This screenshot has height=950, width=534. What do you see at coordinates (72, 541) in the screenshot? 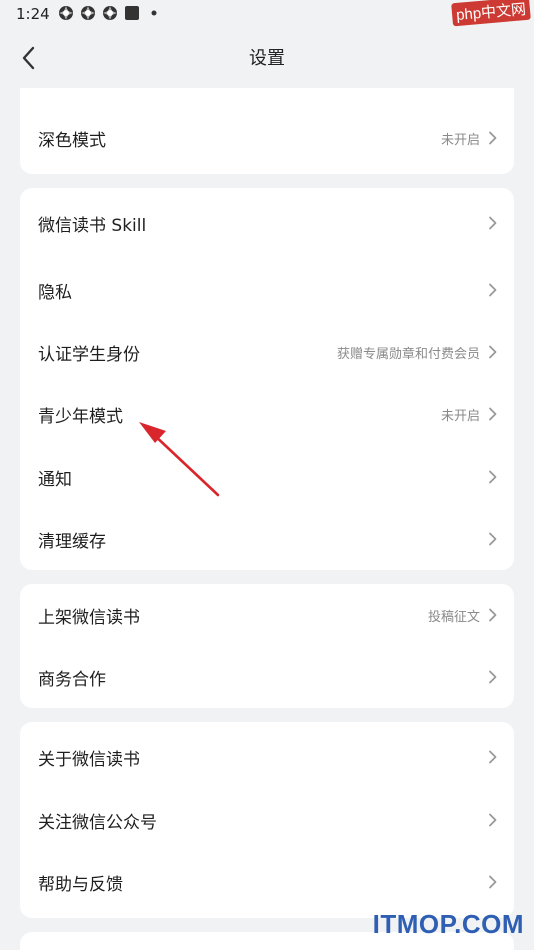
I see `row-label: 清理缓存` at bounding box center [72, 541].